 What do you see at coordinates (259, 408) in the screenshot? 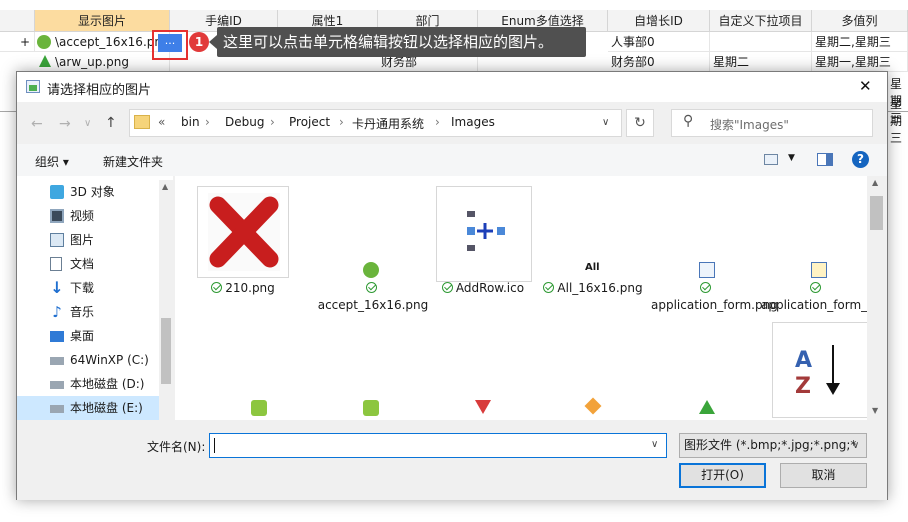
I see `refresh-green-icon` at bounding box center [259, 408].